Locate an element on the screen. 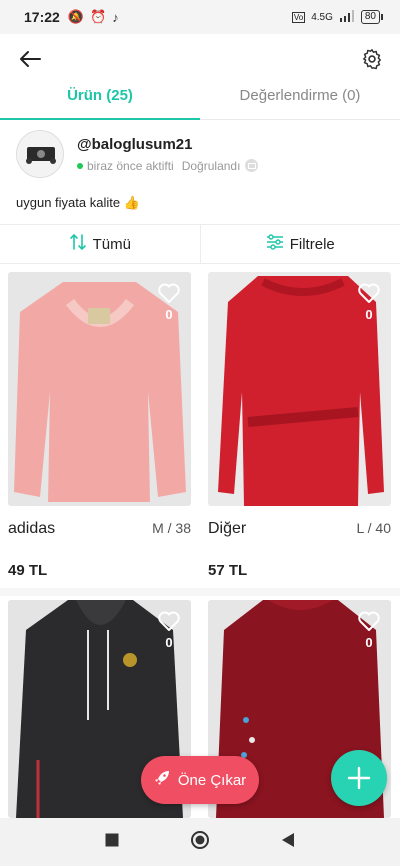 The image size is (400, 866). row-separator is located at coordinates (200, 592).